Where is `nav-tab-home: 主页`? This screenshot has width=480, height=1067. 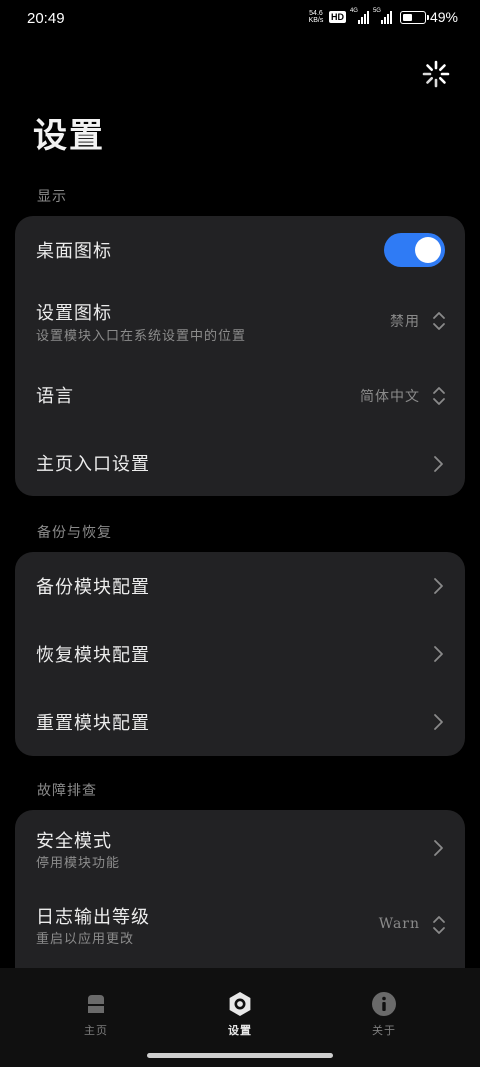 nav-tab-home: 主页 is located at coordinates (96, 1015).